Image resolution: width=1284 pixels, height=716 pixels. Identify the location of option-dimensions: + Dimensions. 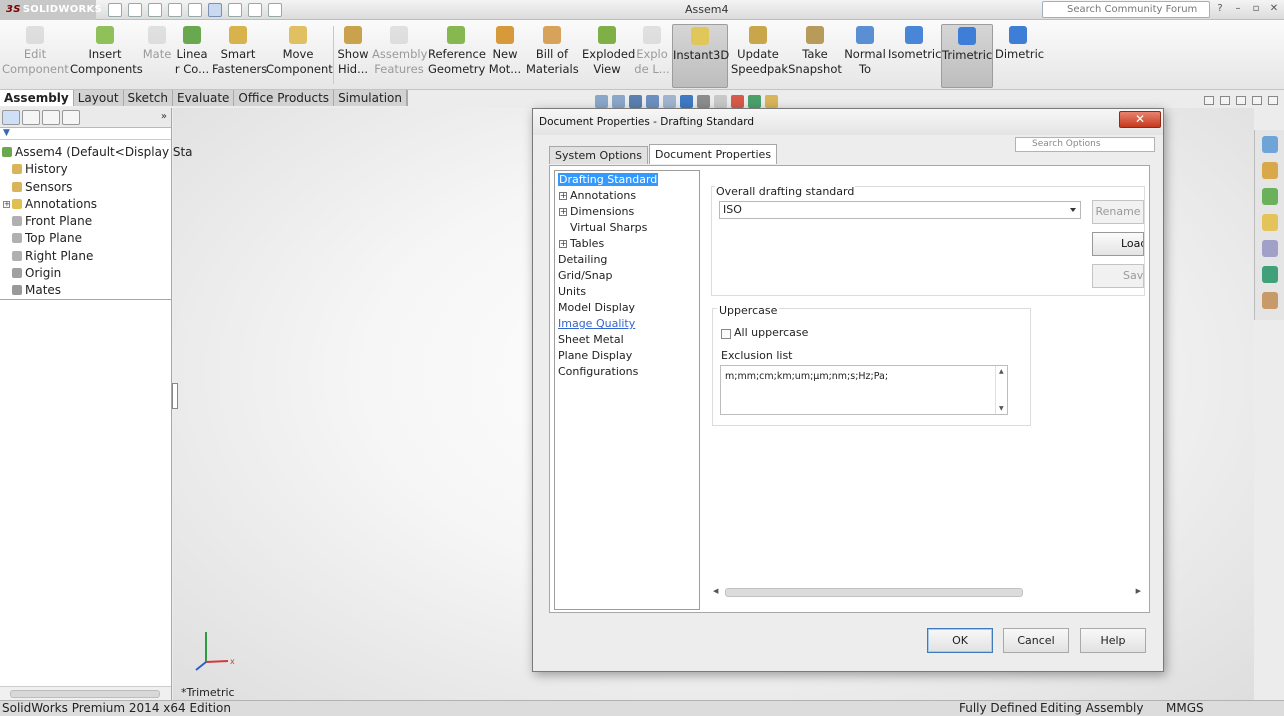
(627, 212).